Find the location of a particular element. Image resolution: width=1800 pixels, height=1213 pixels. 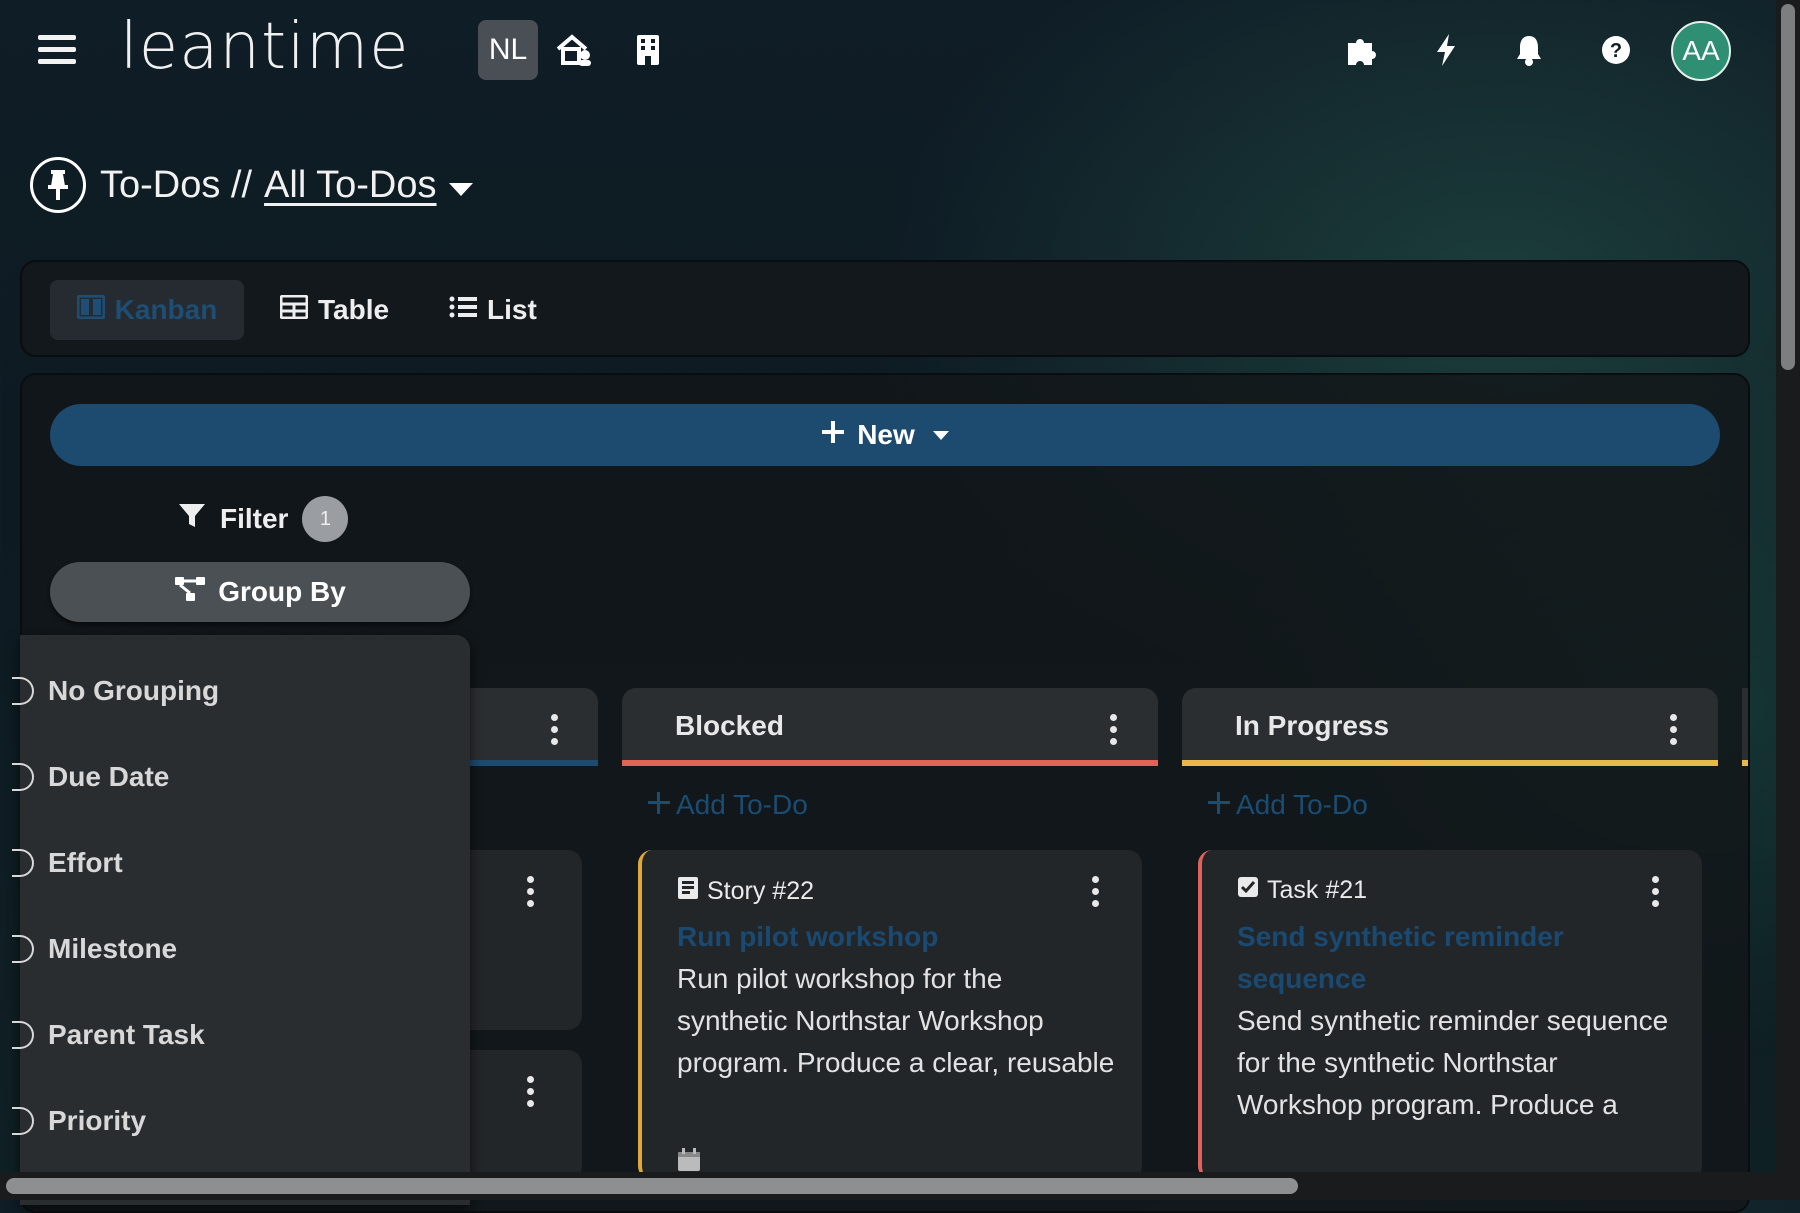

user-avatar: AA is located at coordinates (1701, 51).